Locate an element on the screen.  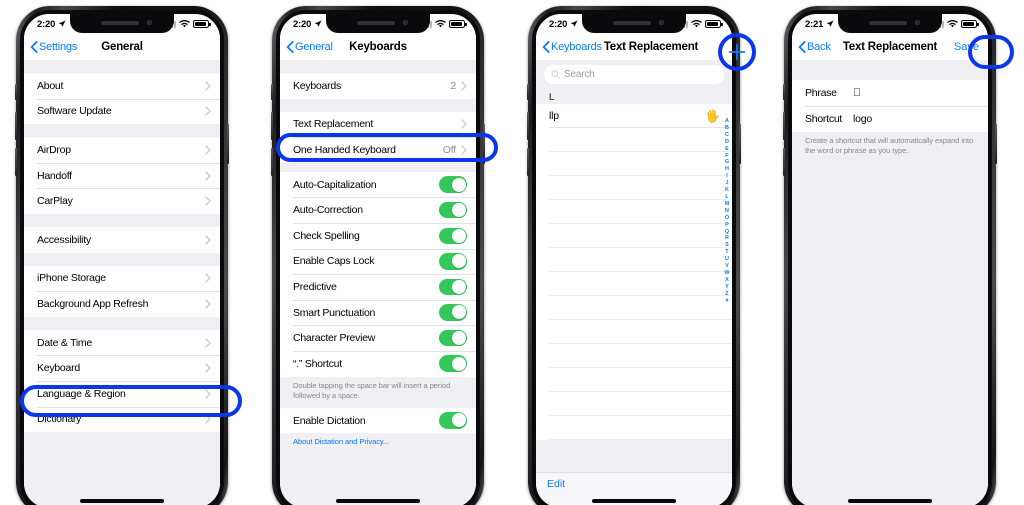
index-letter: J is located at coordinates (726, 183).